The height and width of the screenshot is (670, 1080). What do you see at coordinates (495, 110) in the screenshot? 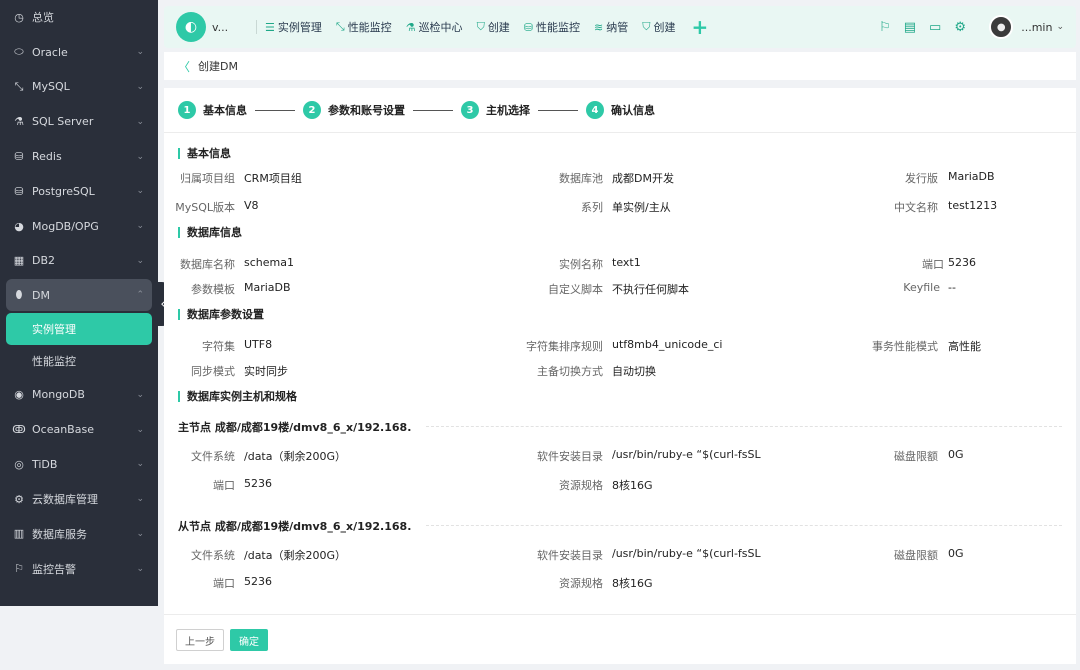
I see `step-host: 3 主机选择` at bounding box center [495, 110].